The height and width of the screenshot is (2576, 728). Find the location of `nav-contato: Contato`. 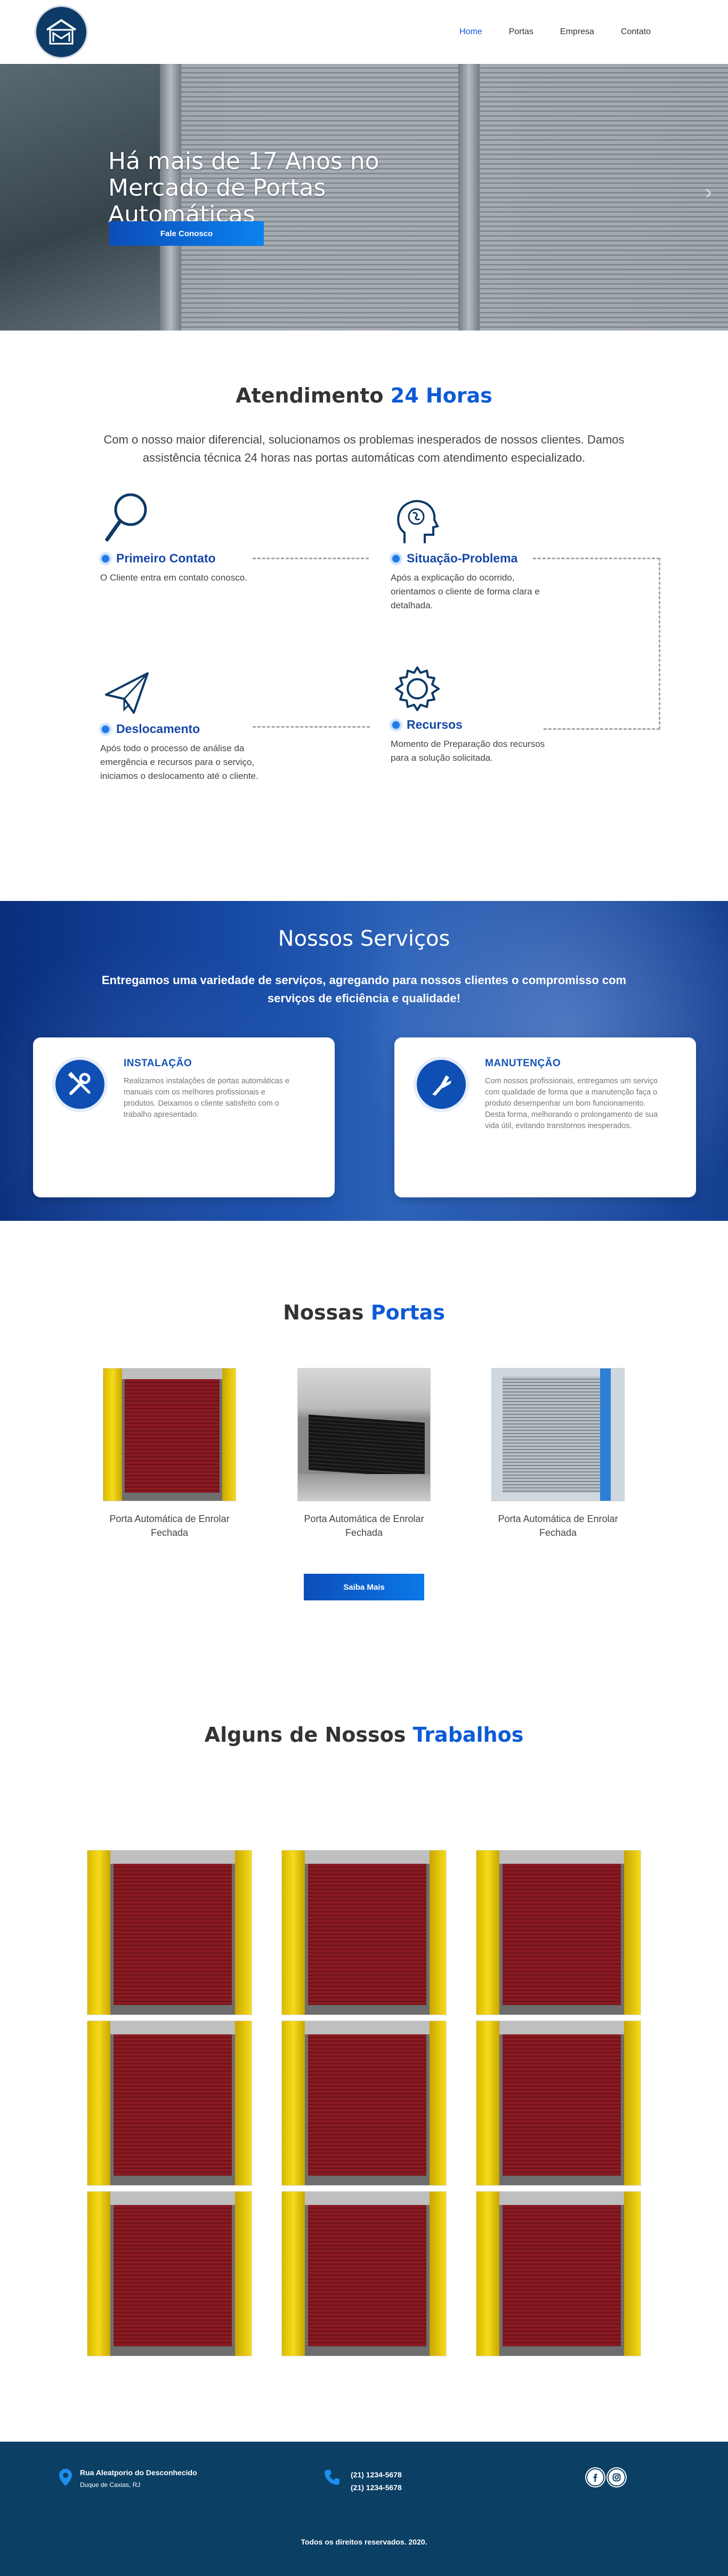

nav-contato: Contato is located at coordinates (636, 32).